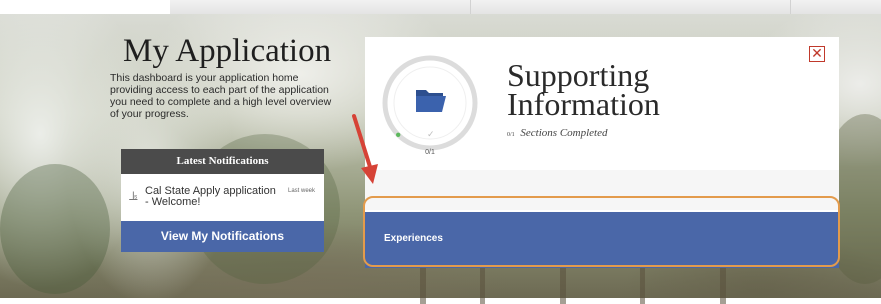  Describe the element at coordinates (222, 236) in the screenshot. I see `view-notifications-button: View My Notifications` at that location.